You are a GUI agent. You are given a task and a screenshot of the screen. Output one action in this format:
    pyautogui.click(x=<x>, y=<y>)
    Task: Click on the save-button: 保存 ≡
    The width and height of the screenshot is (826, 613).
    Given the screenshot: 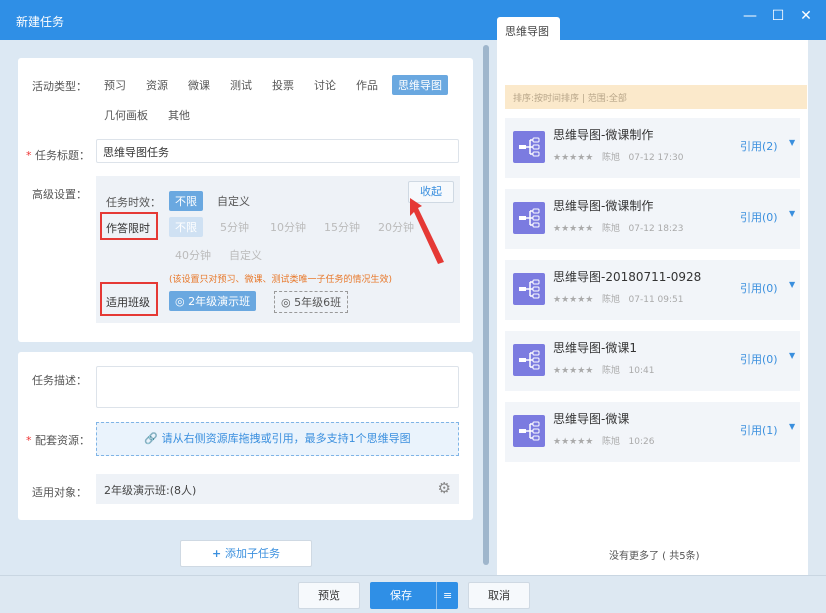 What is the action you would take?
    pyautogui.click(x=414, y=595)
    